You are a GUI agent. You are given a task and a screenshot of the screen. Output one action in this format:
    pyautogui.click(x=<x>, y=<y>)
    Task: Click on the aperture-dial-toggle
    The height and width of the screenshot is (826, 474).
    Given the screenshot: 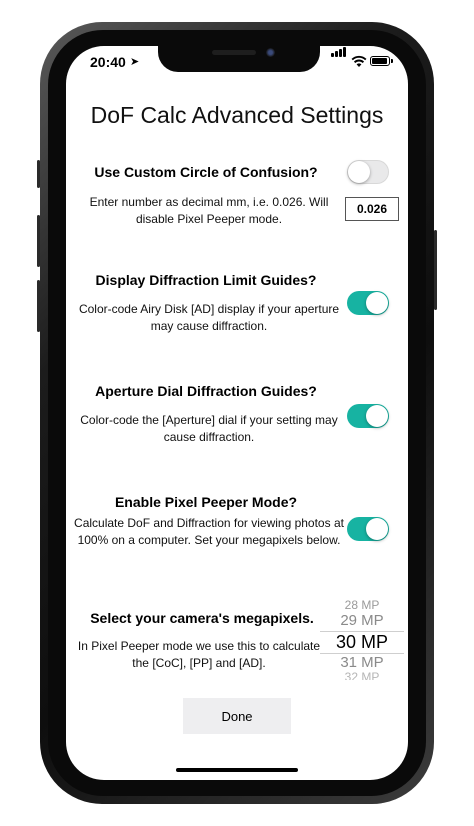 What is the action you would take?
    pyautogui.click(x=368, y=416)
    